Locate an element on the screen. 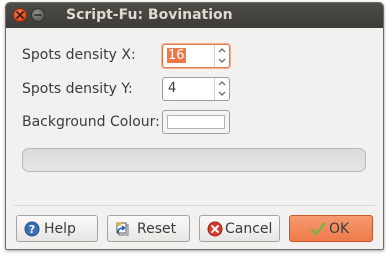 This screenshot has width=388, height=257. ok-label: OK is located at coordinates (339, 229).